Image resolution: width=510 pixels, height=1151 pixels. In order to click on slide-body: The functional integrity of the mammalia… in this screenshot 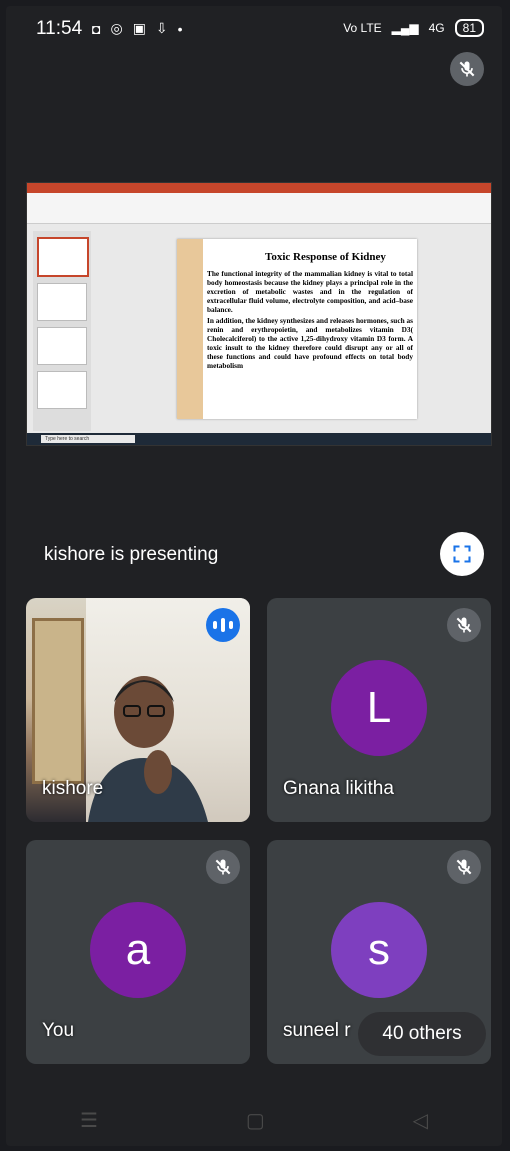, I will do `click(310, 319)`.